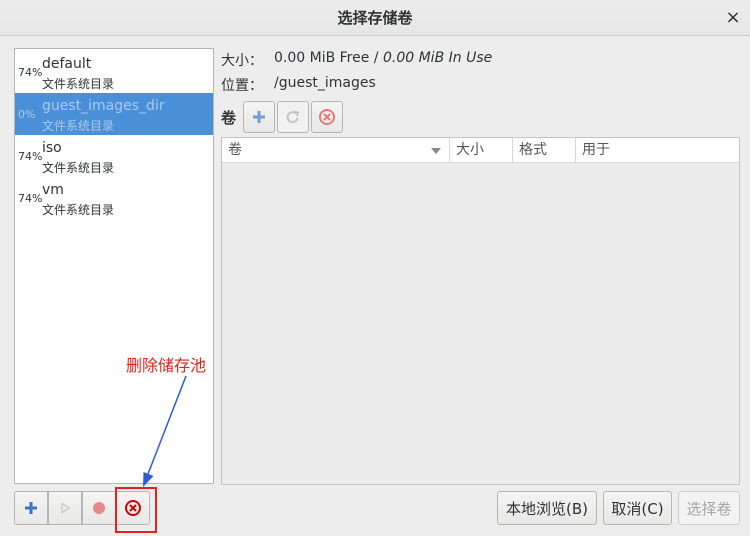 This screenshot has height=536, width=750. What do you see at coordinates (165, 431) in the screenshot?
I see `annotation-arrow` at bounding box center [165, 431].